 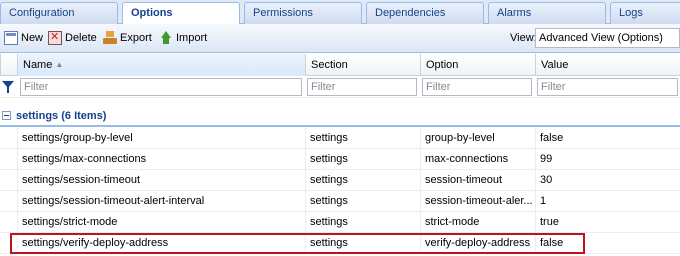 I want to click on delete-button: Delete, so click(x=72, y=38).